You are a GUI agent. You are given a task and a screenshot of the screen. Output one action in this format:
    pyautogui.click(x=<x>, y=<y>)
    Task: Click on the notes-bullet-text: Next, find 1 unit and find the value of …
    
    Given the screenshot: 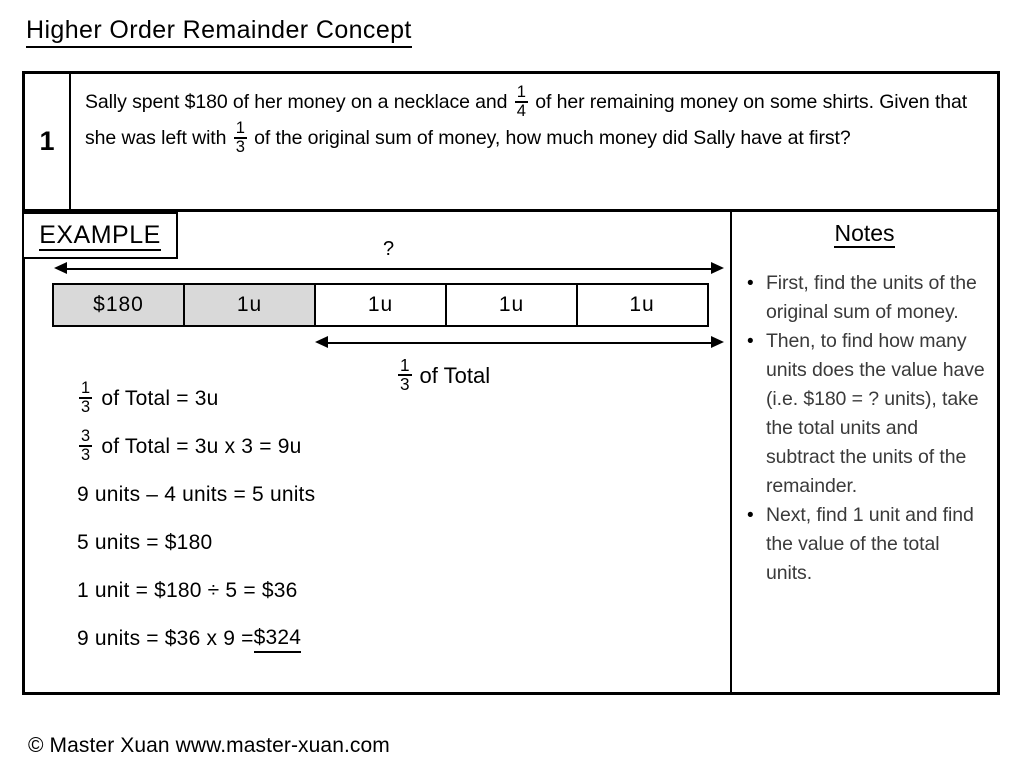 What is the action you would take?
    pyautogui.click(x=870, y=544)
    